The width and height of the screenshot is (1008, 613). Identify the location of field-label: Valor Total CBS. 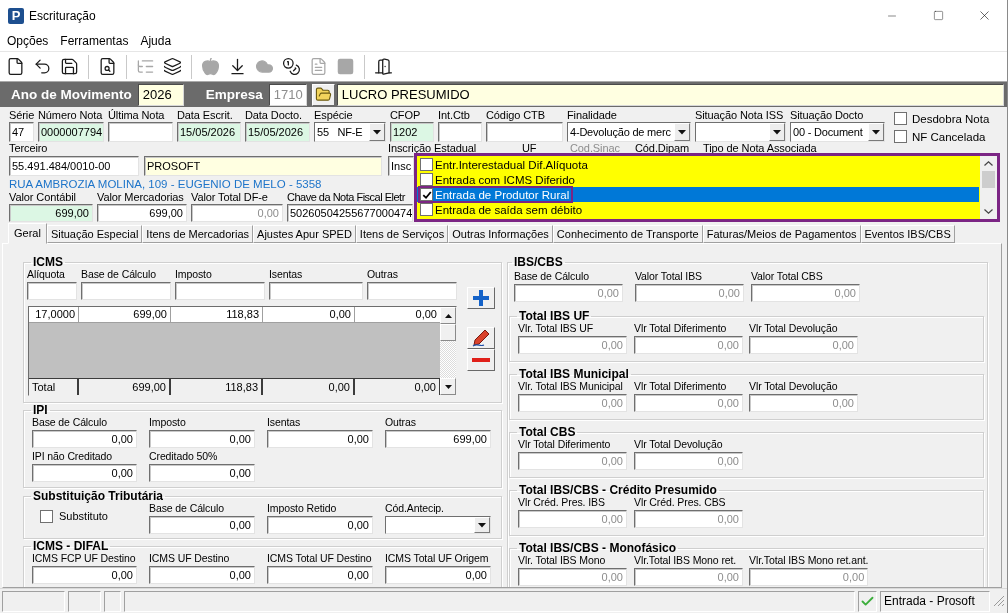
(787, 276).